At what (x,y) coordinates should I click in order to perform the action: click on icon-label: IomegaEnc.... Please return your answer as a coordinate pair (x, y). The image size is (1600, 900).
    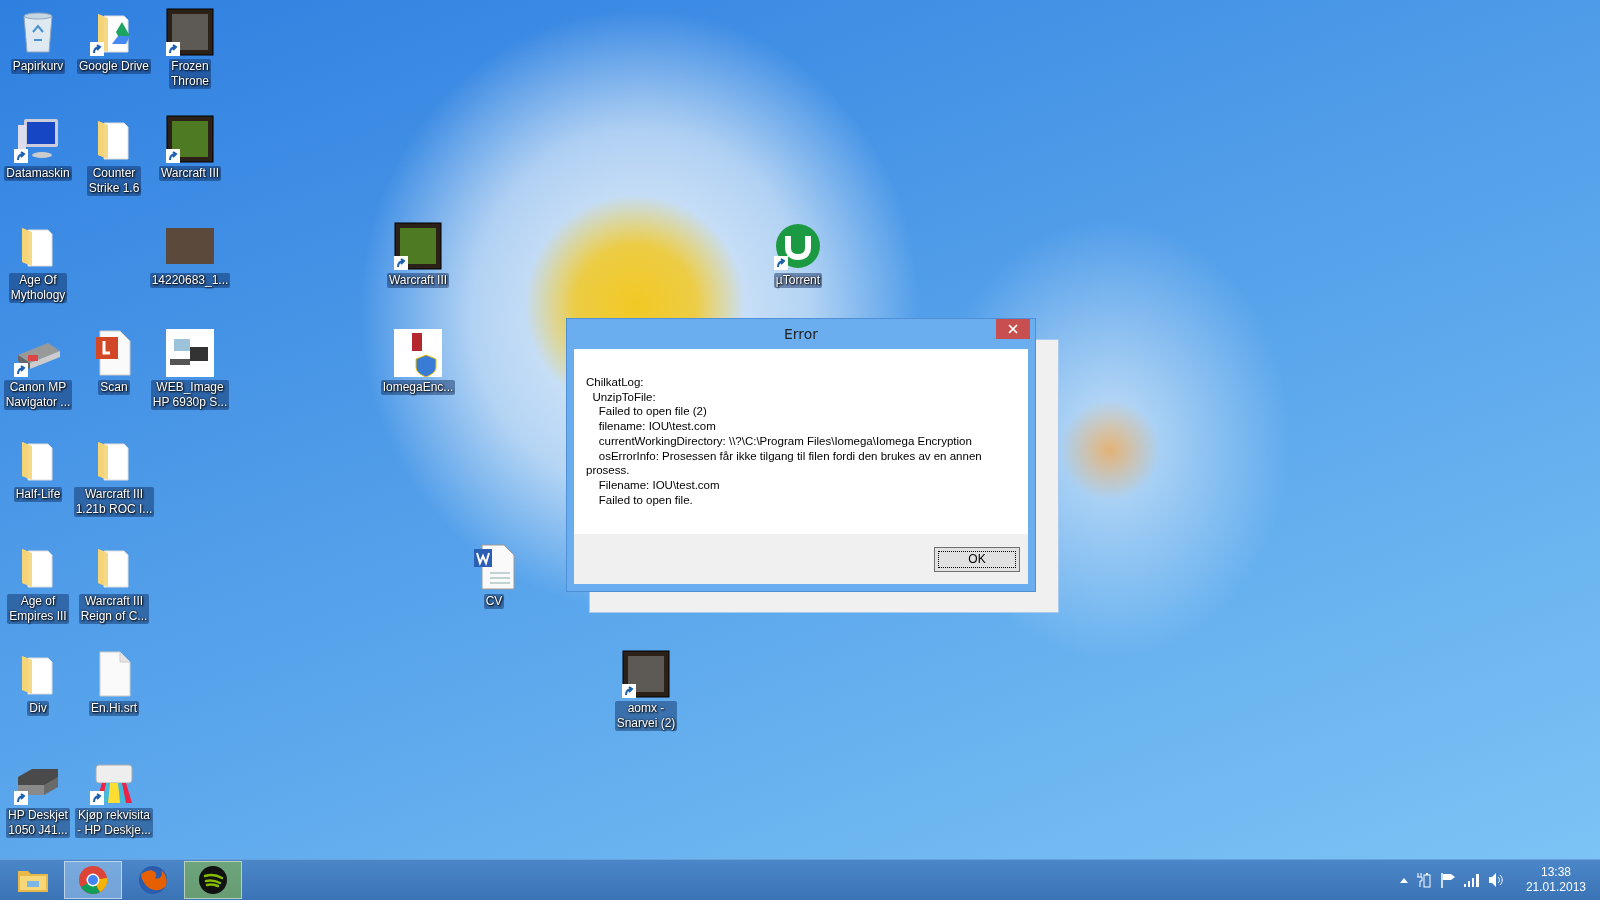
    Looking at the image, I should click on (418, 387).